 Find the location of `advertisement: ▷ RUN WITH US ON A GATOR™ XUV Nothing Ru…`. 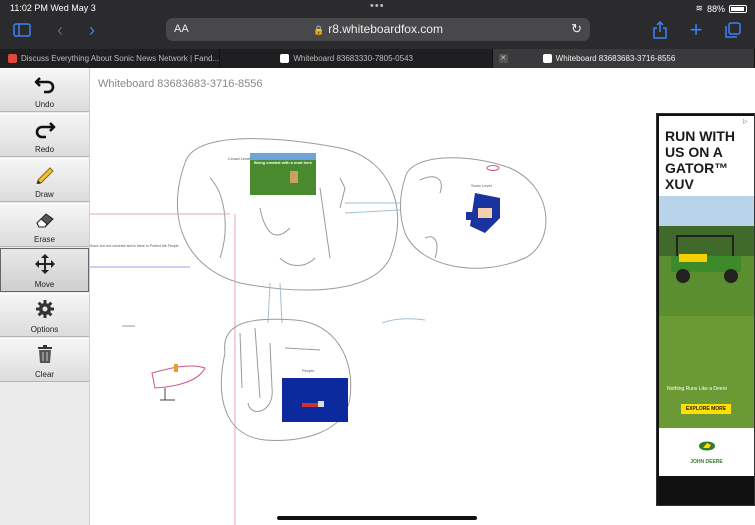

advertisement: ▷ RUN WITH US ON A GATOR™ XUV Nothing Ru… is located at coordinates (705, 309).